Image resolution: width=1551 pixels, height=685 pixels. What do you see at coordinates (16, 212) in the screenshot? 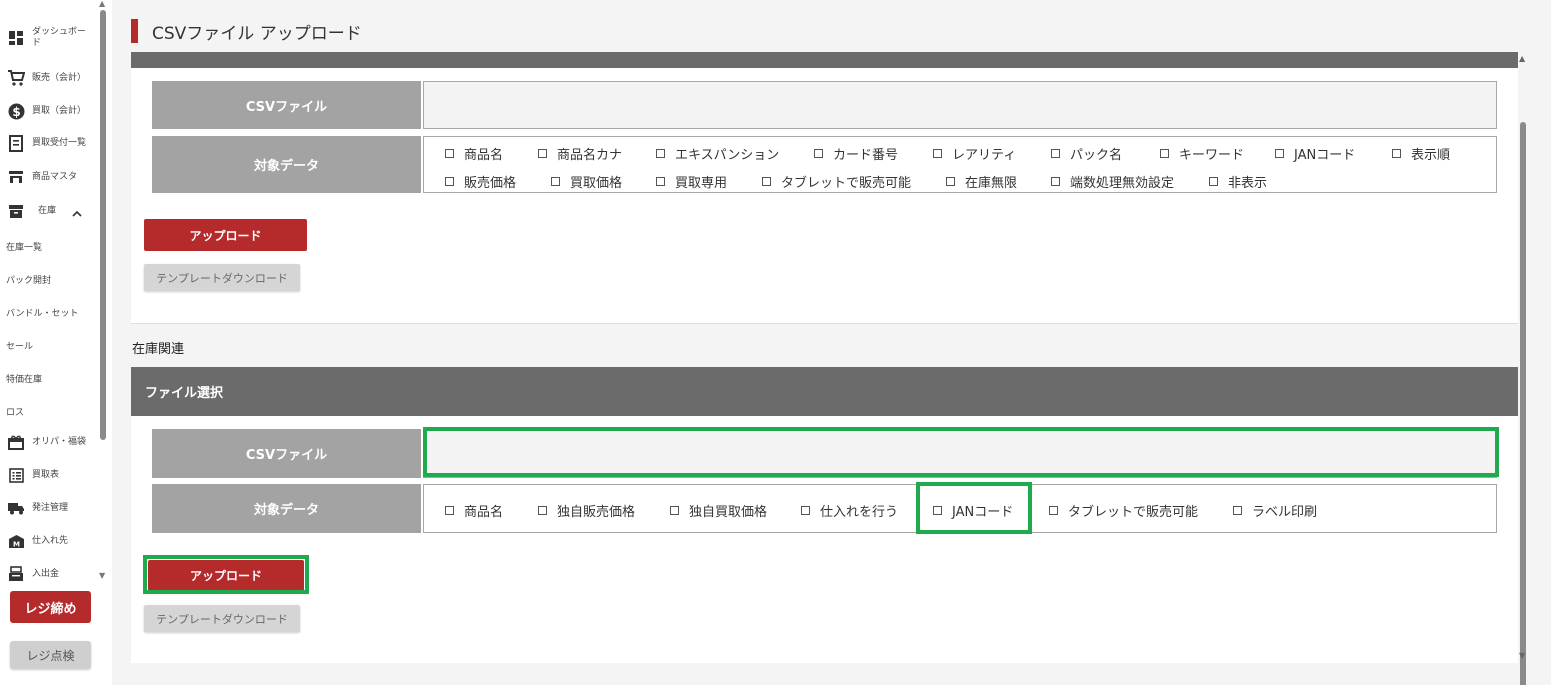
I see `archive-icon` at bounding box center [16, 212].